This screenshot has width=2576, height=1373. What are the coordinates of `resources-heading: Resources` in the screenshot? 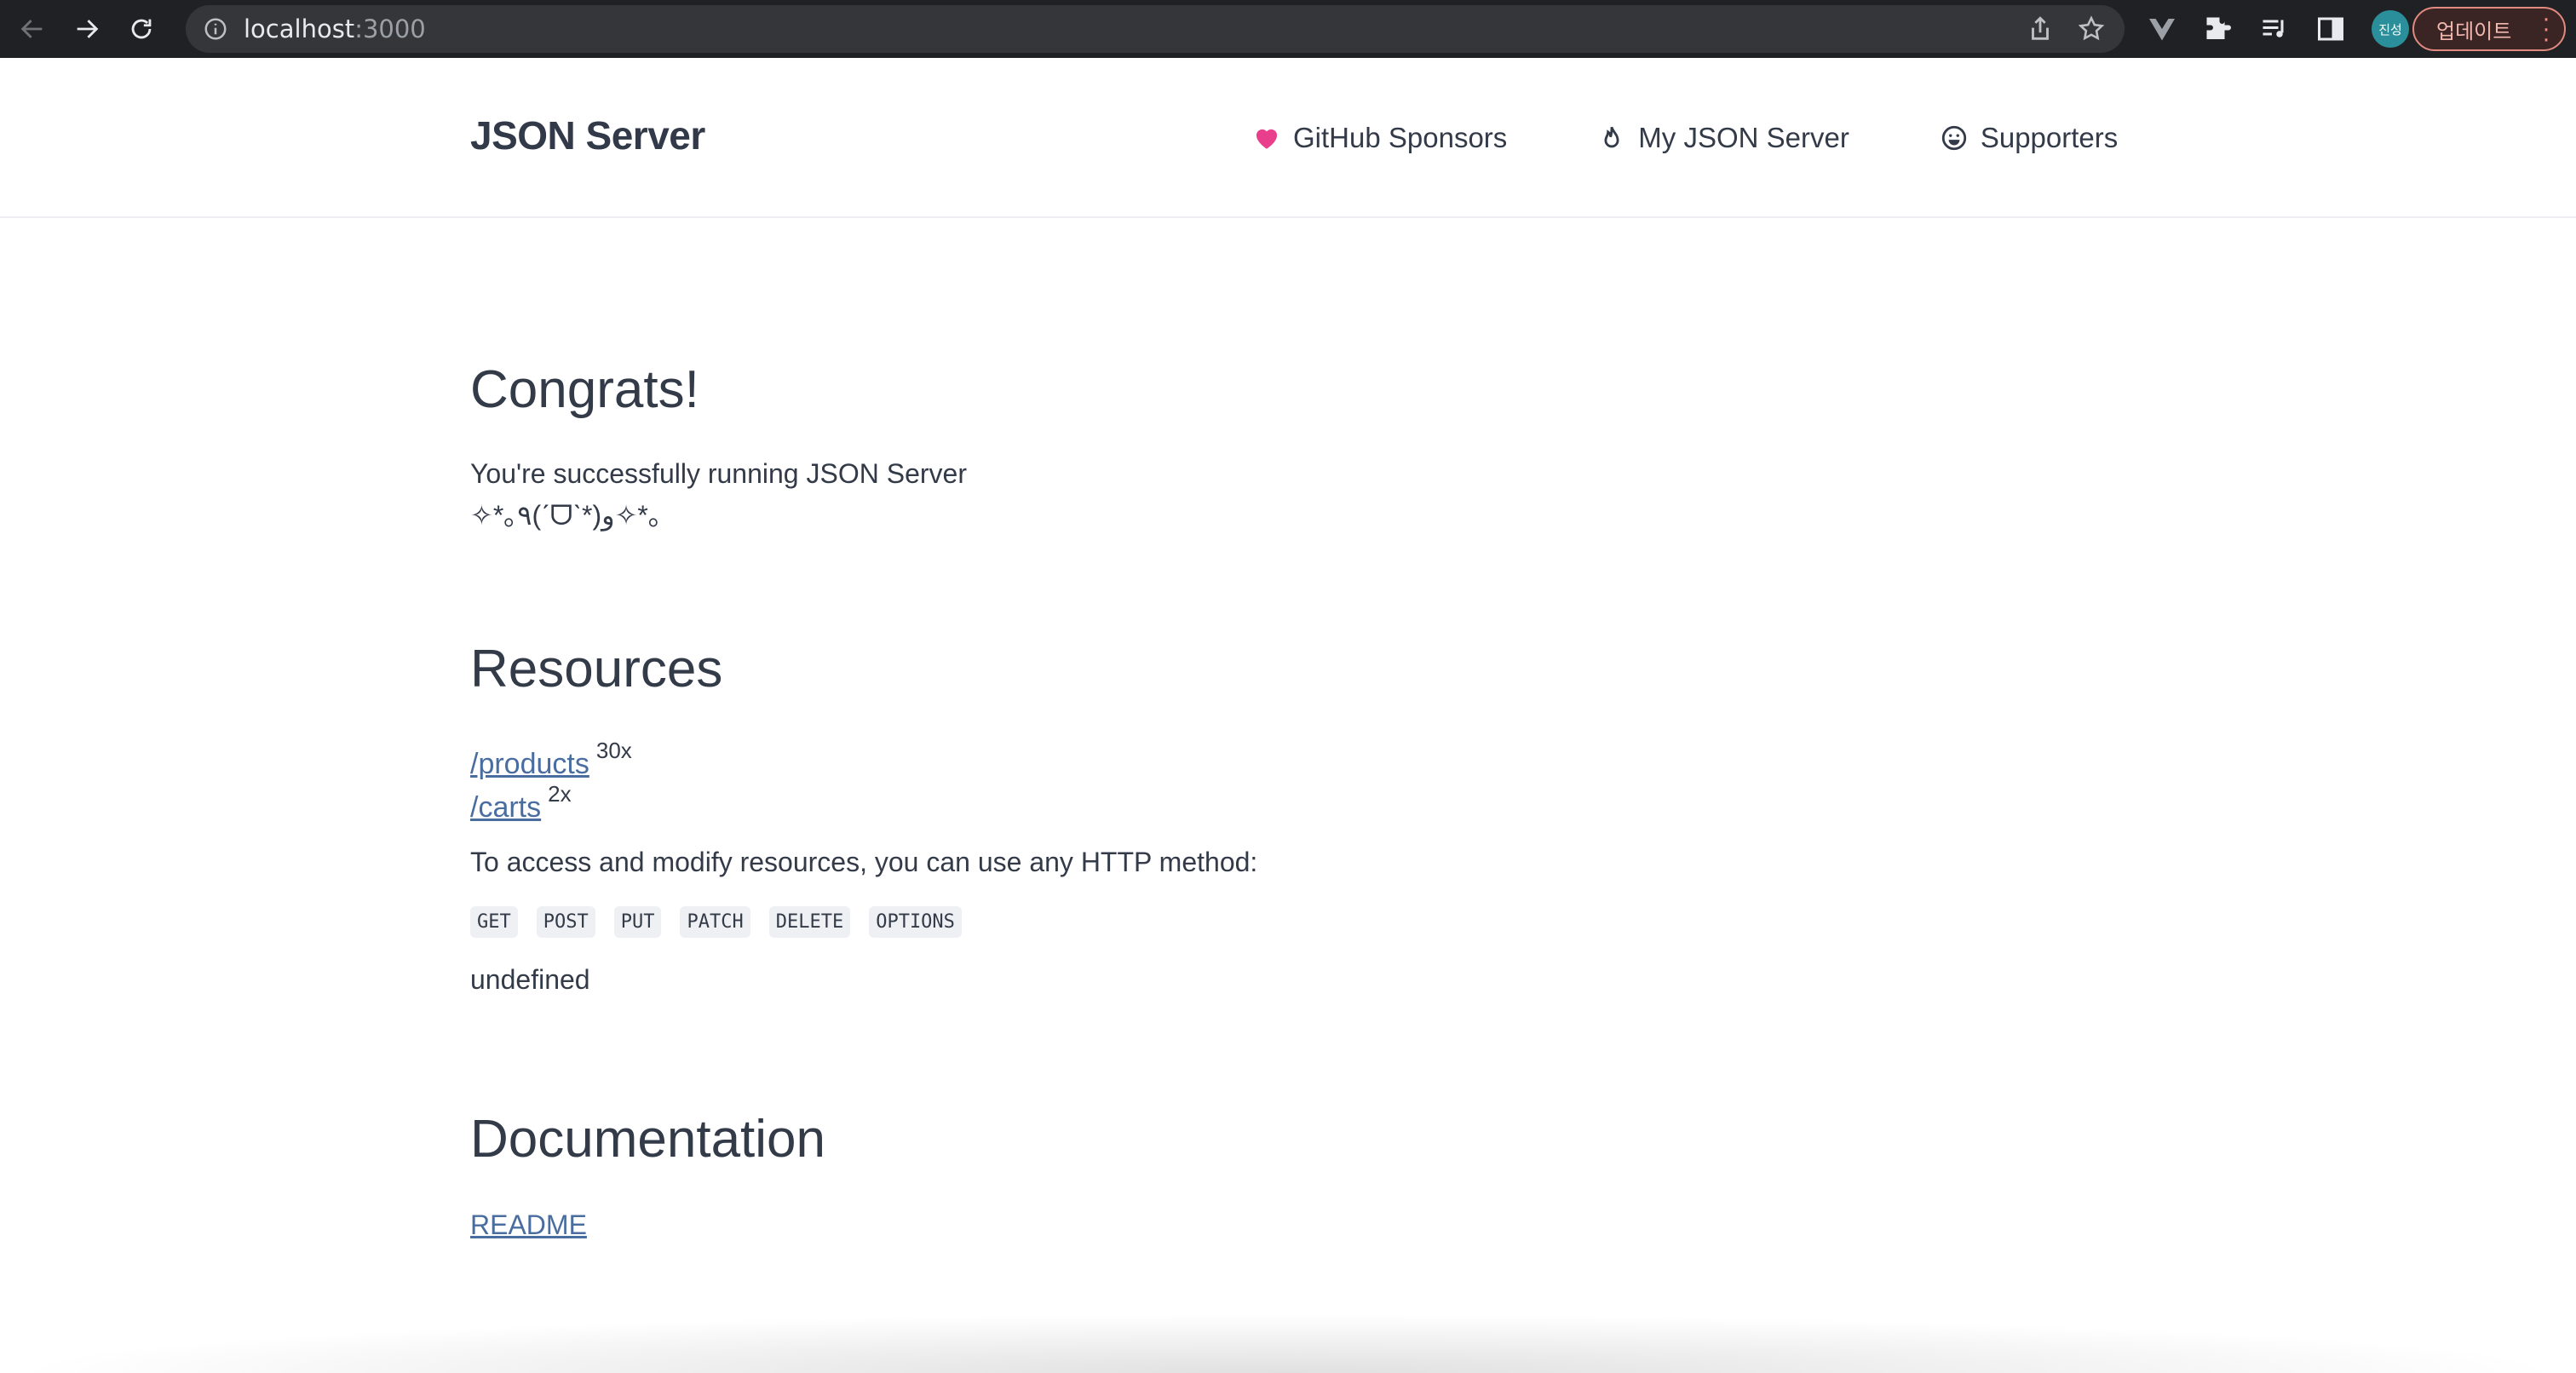 It's located at (596, 669).